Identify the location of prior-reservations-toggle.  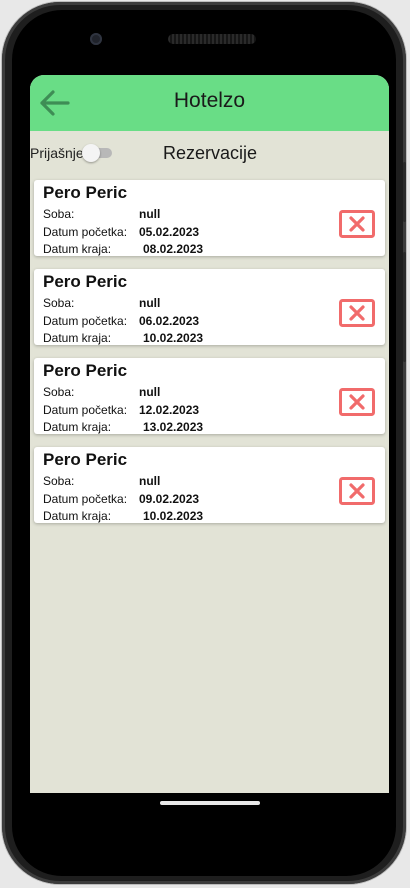
(98, 153).